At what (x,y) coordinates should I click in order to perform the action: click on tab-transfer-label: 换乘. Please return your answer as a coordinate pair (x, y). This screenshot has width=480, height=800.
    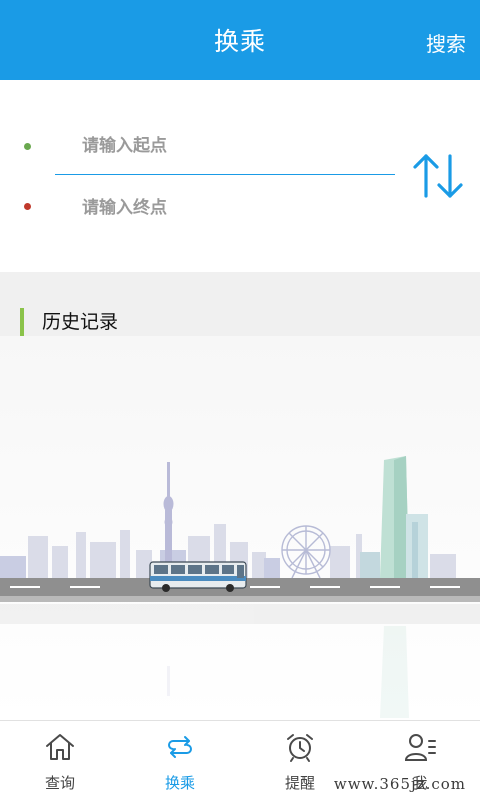
    Looking at the image, I should click on (179, 783).